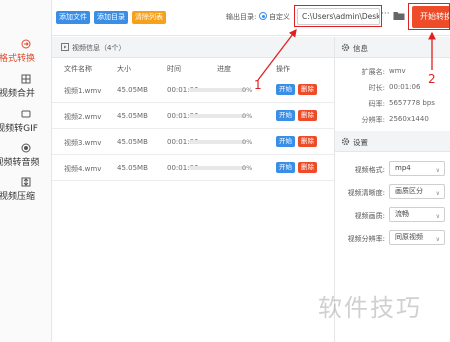  Describe the element at coordinates (369, 170) in the screenshot. I see `setting-label: 视频格式:` at that location.